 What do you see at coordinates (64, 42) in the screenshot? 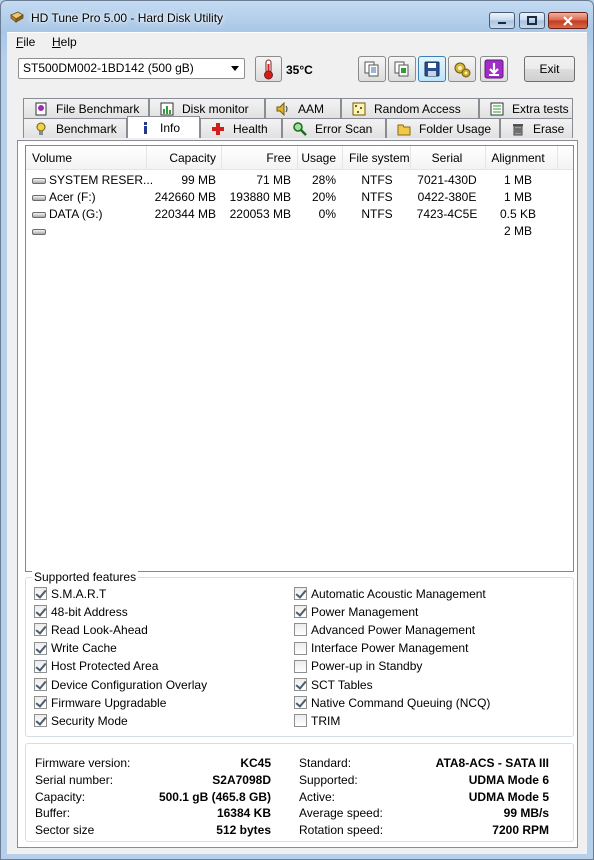
I see `menu-help: Help` at bounding box center [64, 42].